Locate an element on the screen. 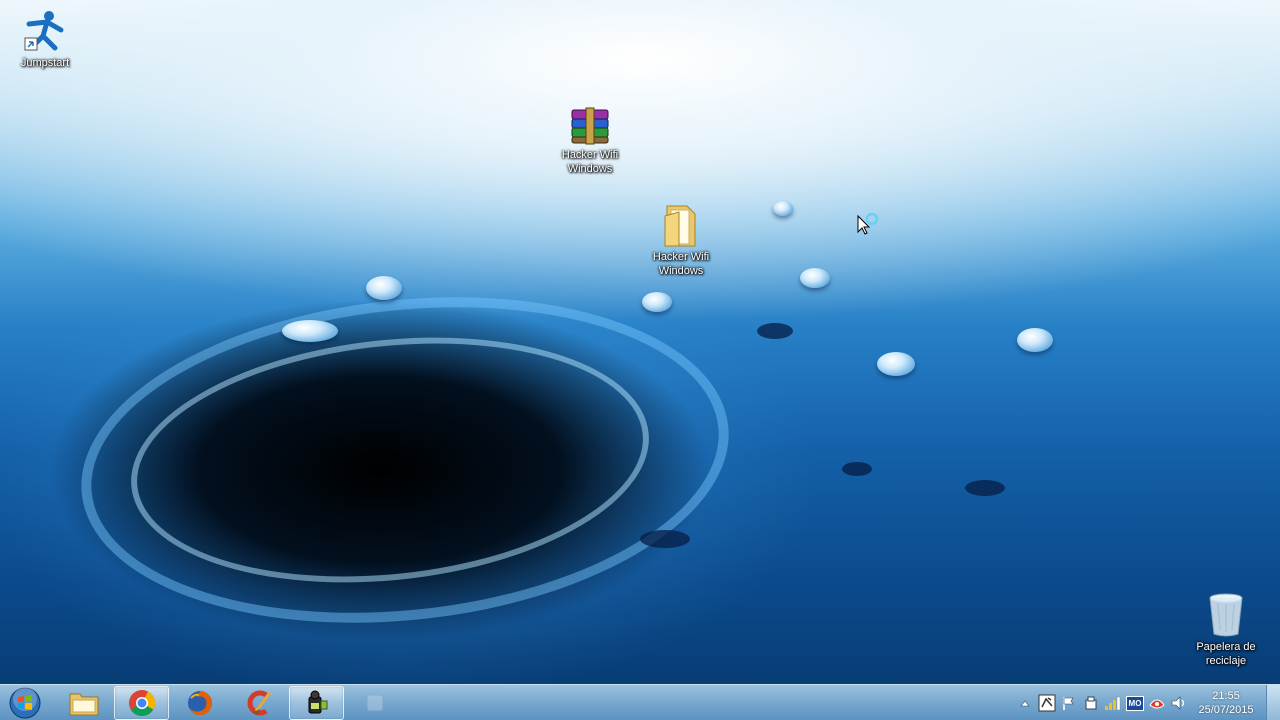 The image size is (1280, 720). network-tool-icon is located at coordinates (1047, 703).